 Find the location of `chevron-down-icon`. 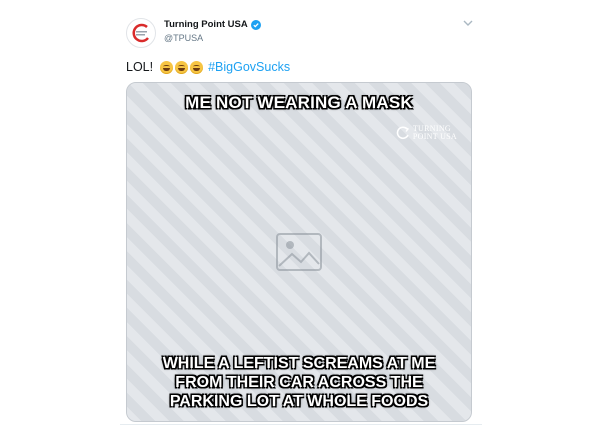

chevron-down-icon is located at coordinates (468, 23).